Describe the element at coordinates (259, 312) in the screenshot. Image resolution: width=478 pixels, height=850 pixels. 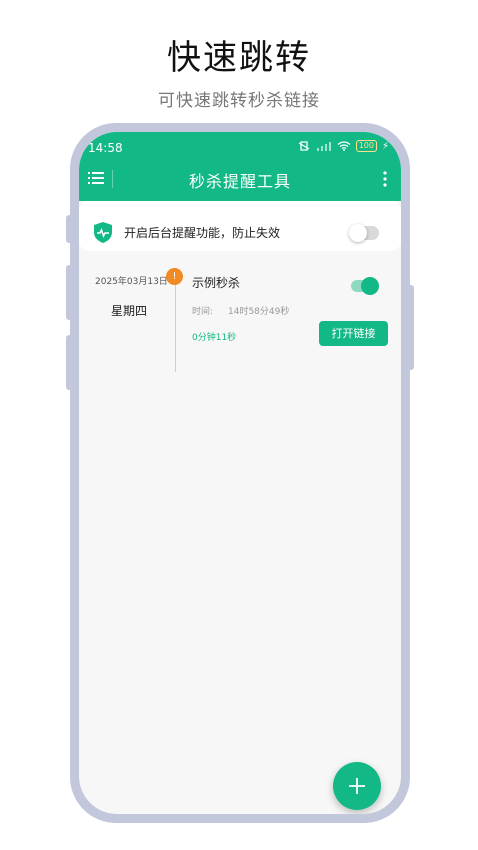
I see `item-time-value: 14时58分49秒` at that location.